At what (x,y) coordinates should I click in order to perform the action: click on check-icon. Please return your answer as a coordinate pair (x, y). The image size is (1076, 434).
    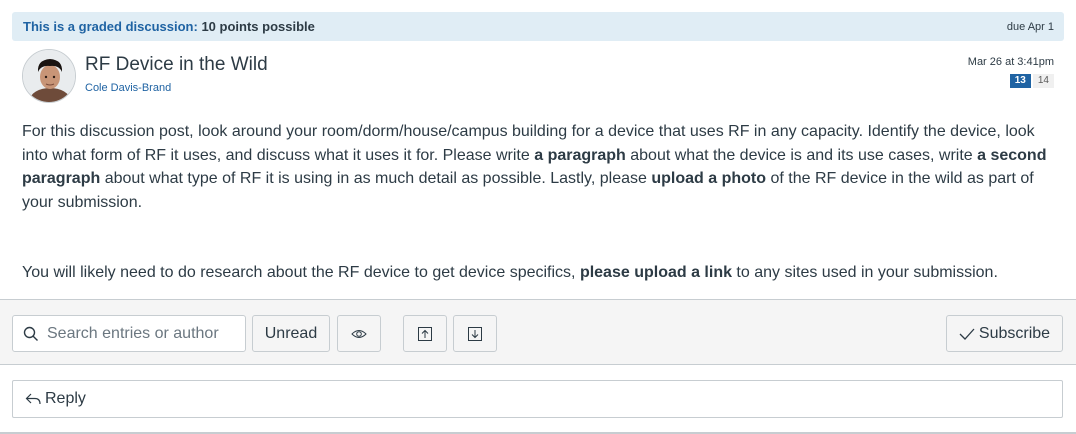
    Looking at the image, I should click on (967, 334).